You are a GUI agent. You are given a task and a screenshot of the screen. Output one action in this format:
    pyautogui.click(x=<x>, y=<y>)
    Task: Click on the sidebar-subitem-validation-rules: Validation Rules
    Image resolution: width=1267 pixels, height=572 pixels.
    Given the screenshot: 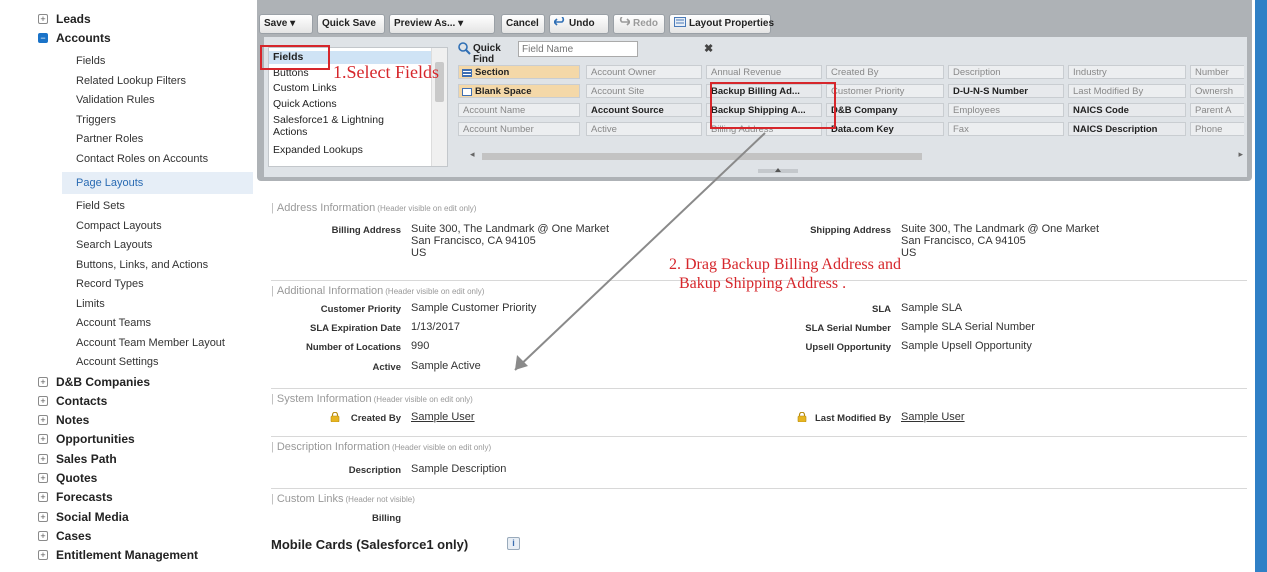 What is the action you would take?
    pyautogui.click(x=77, y=100)
    